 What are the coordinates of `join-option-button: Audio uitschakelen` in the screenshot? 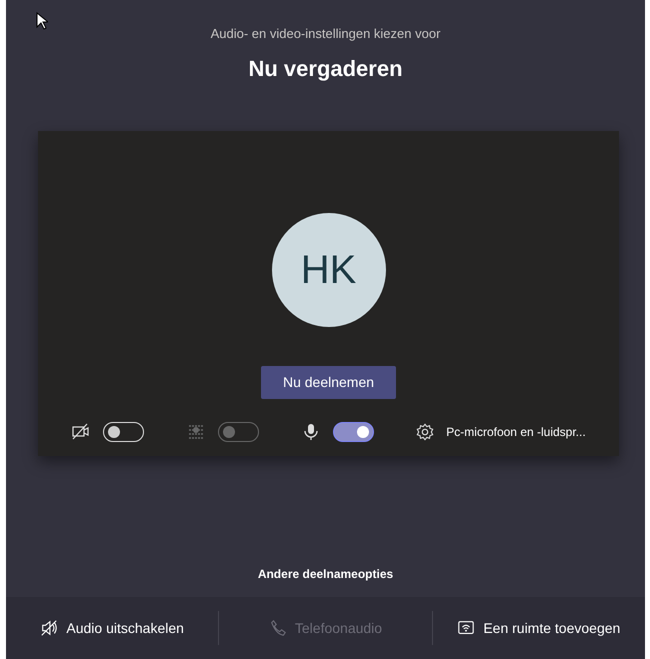 It's located at (112, 628).